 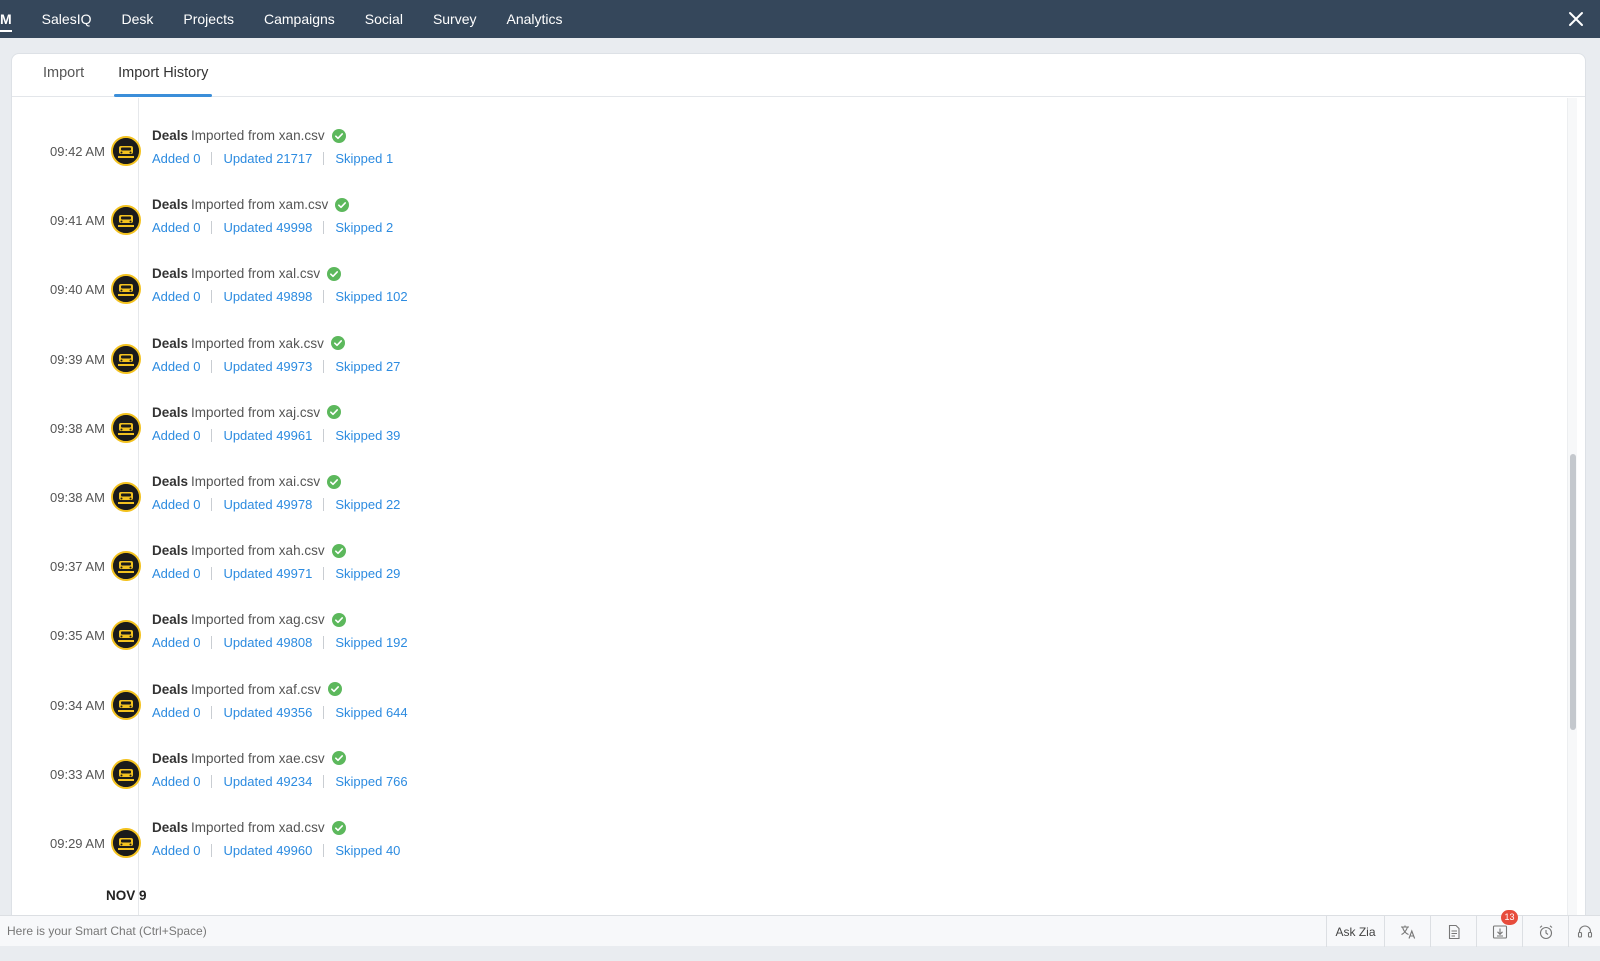 What do you see at coordinates (248, 343) in the screenshot?
I see `entry-title: Deals Imported from xak.csv` at bounding box center [248, 343].